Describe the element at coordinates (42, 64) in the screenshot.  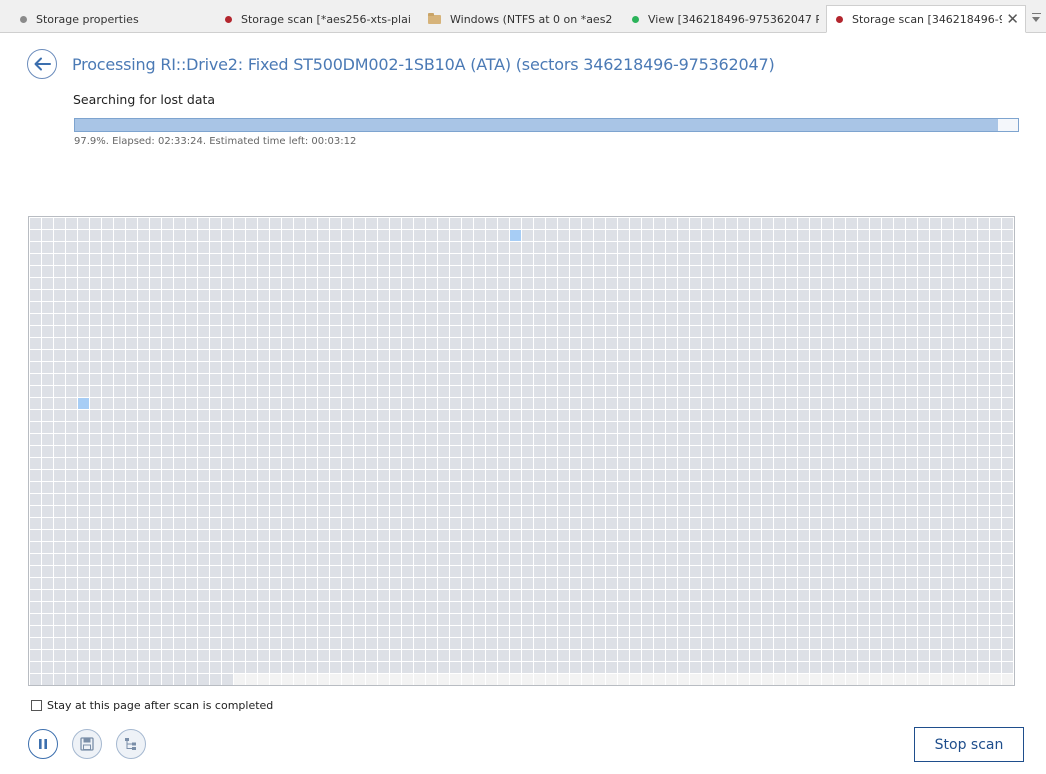
I see `back-button` at that location.